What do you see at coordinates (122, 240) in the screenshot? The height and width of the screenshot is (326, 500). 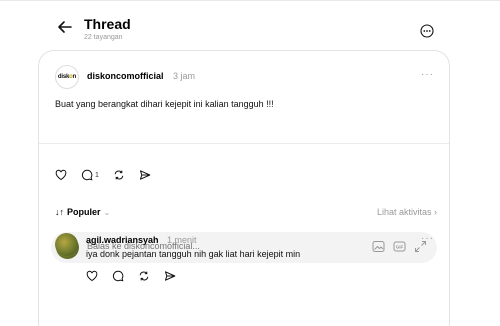 I see `comment-username: agil.wadriansyah` at bounding box center [122, 240].